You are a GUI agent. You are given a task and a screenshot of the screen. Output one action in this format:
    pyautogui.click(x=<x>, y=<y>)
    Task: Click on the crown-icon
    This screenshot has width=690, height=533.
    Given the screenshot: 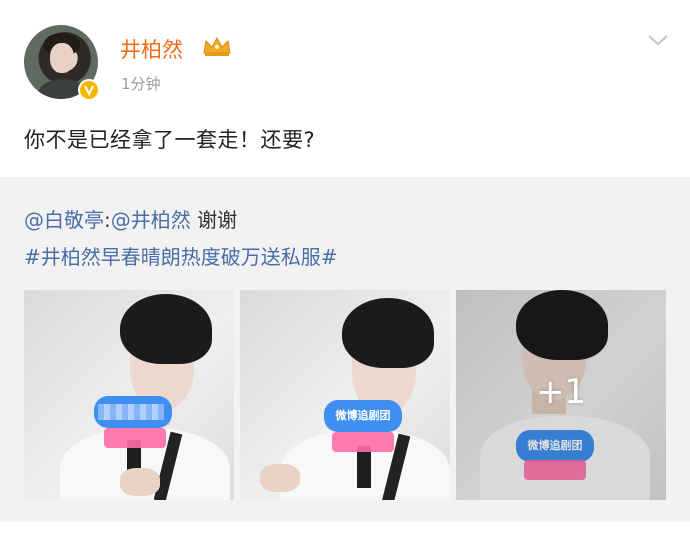 What is the action you would take?
    pyautogui.click(x=217, y=46)
    